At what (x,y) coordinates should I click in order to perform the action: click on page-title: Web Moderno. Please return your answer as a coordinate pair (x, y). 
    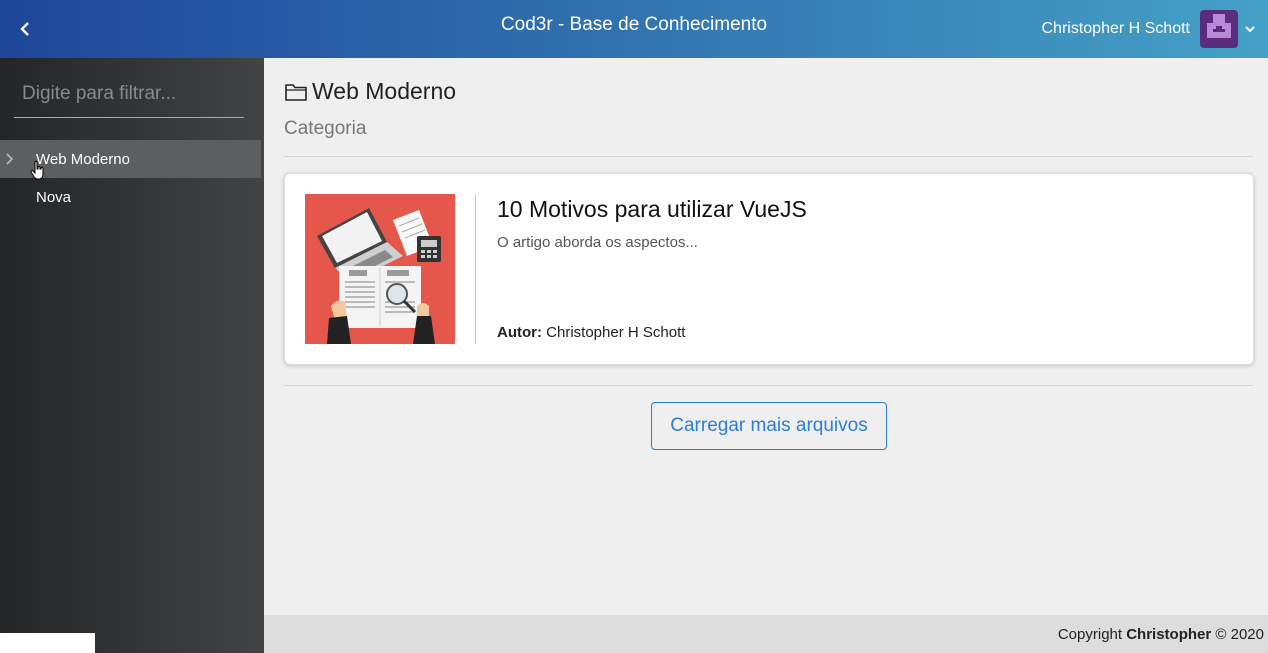
    Looking at the image, I should click on (384, 91).